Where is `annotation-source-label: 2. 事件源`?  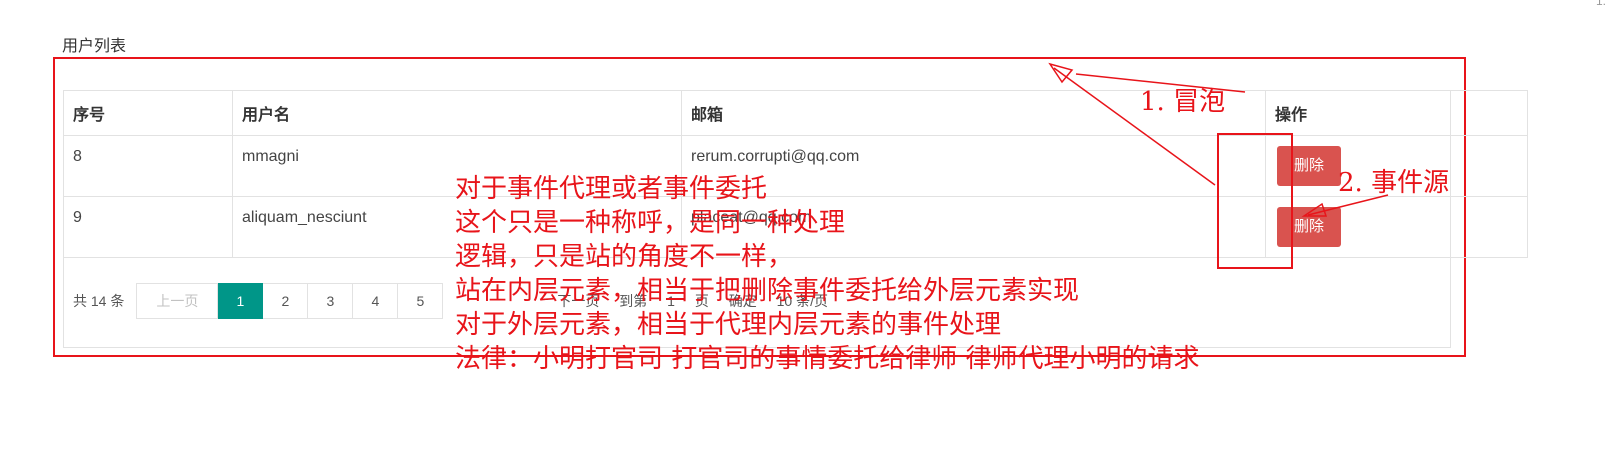
annotation-source-label: 2. 事件源 is located at coordinates (1394, 183).